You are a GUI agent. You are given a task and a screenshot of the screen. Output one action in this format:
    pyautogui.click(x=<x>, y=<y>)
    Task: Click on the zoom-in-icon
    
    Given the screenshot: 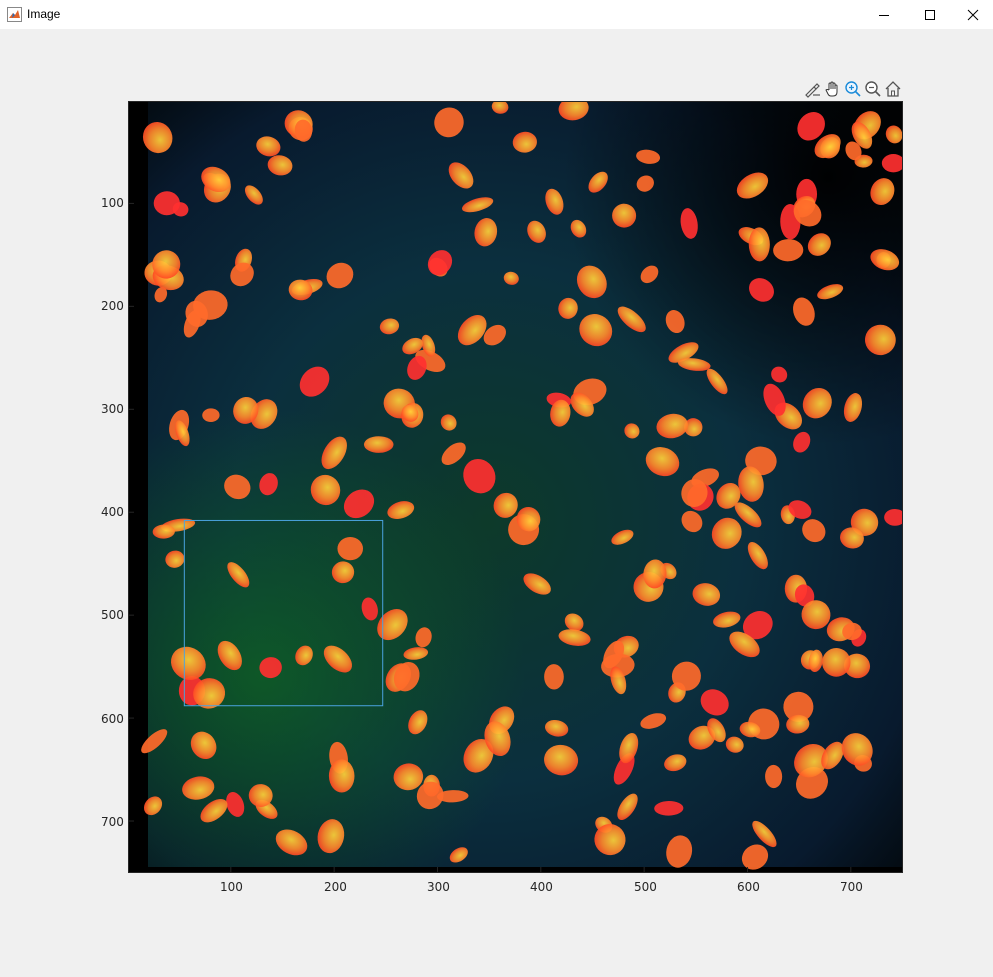 What is the action you would take?
    pyautogui.click(x=853, y=89)
    